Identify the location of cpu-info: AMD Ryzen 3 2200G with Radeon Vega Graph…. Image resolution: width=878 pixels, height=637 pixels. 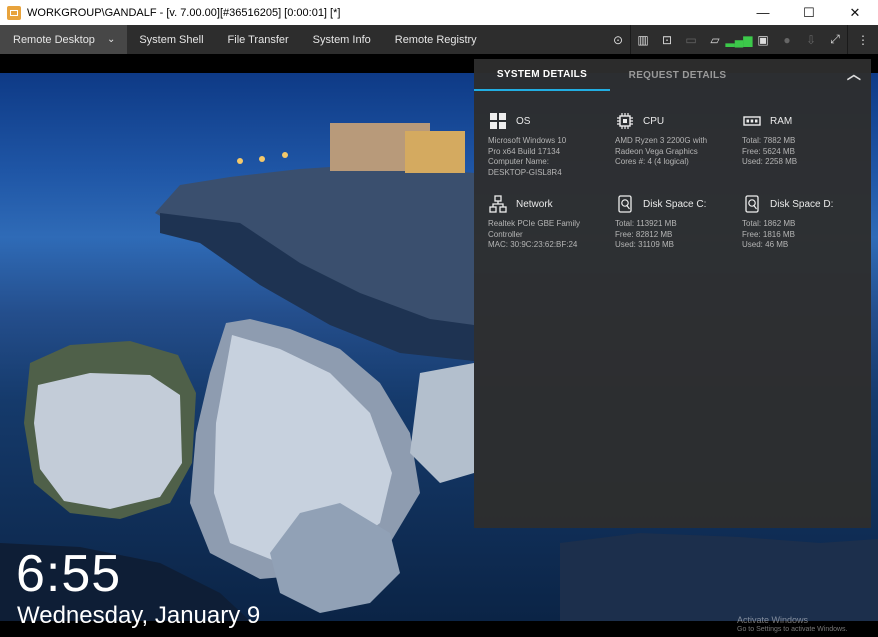
(677, 152).